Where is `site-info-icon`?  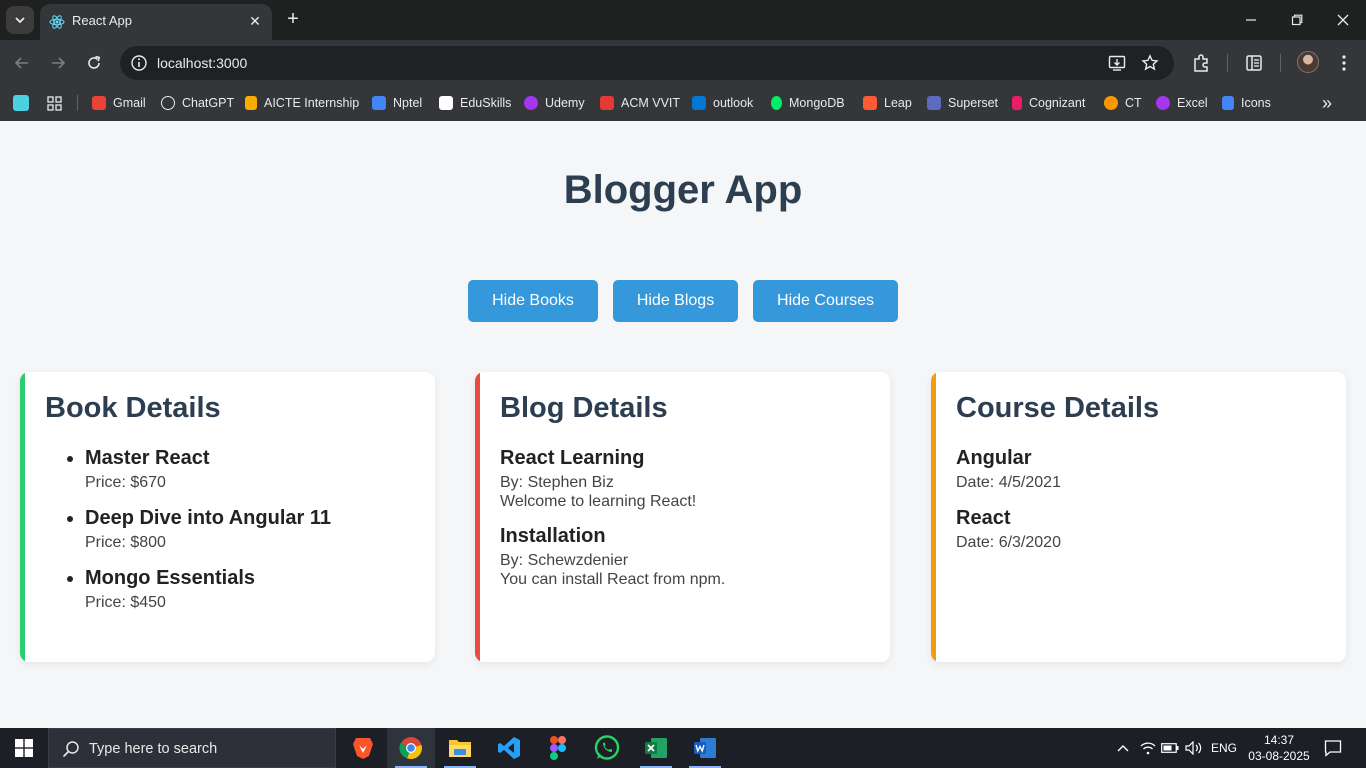
site-info-icon is located at coordinates (139, 63).